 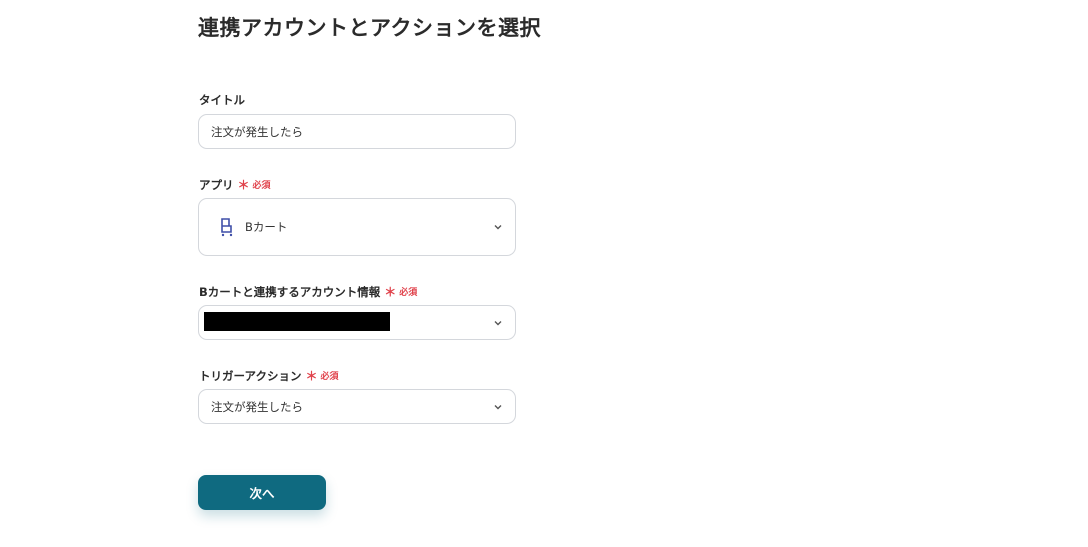 I want to click on trigger-label-text: トリガーアクション, so click(x=250, y=375).